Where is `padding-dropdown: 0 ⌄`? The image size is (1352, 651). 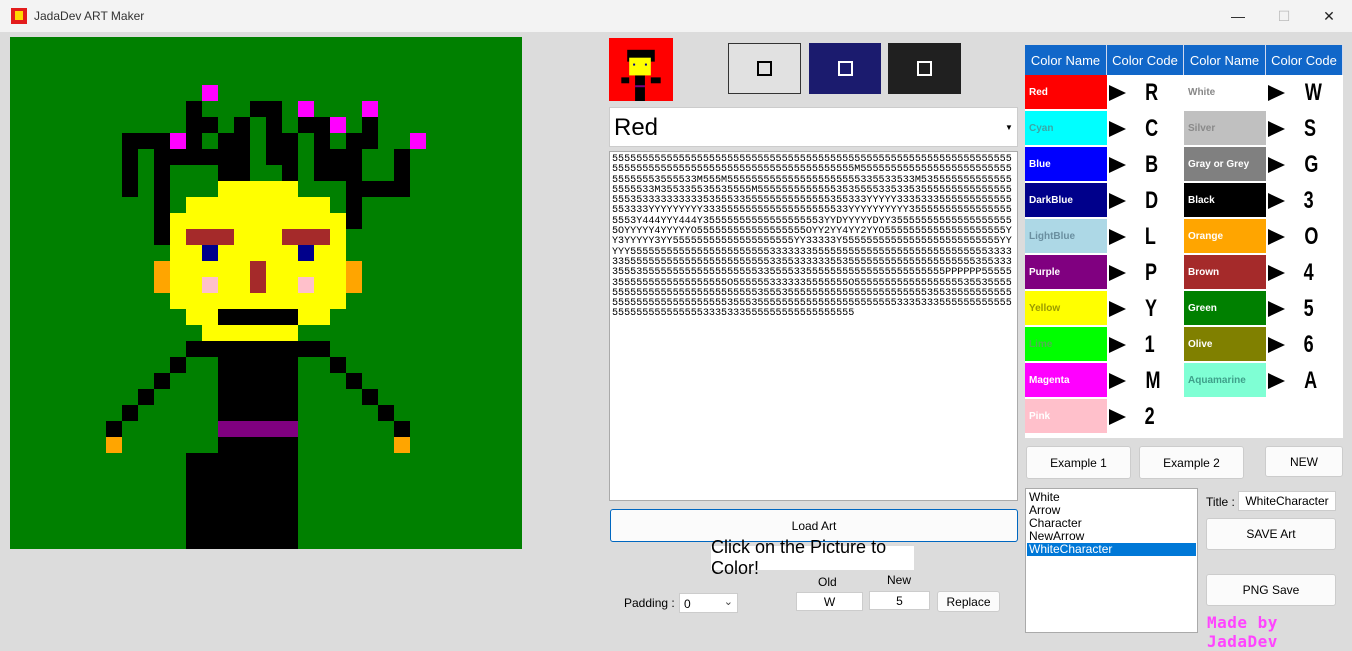 padding-dropdown: 0 ⌄ is located at coordinates (708, 603).